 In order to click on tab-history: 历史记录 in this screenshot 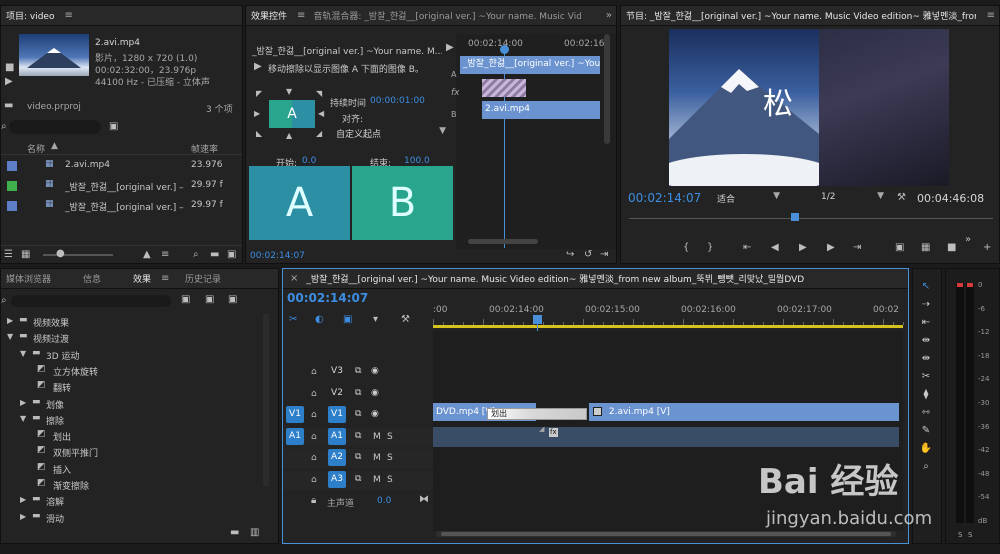, I will do `click(203, 278)`.